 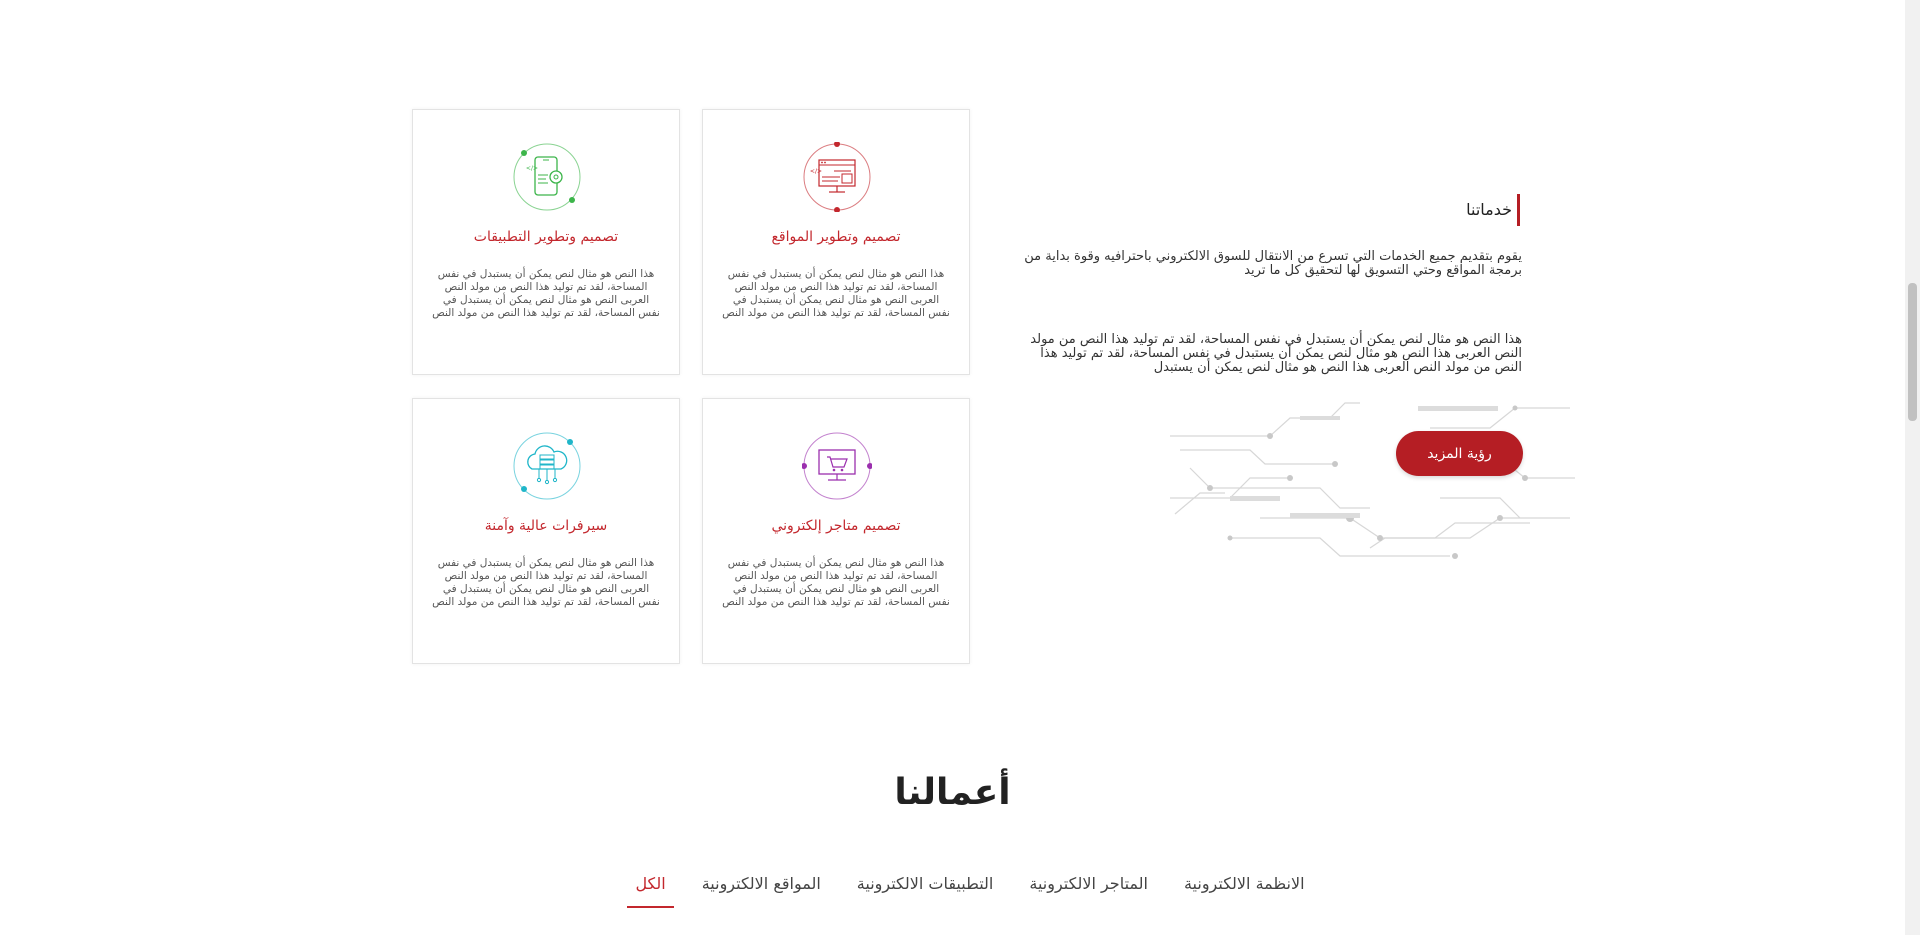 I want to click on tab-stores: المتاجر الالكترونية, so click(x=1088, y=890).